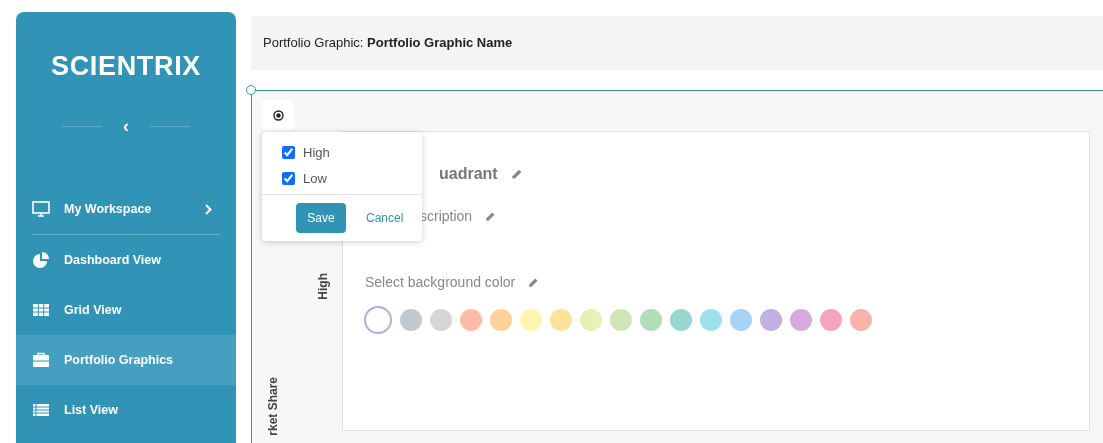 This screenshot has height=443, width=1103. What do you see at coordinates (113, 260) in the screenshot?
I see `nav-label: Dashboard View` at bounding box center [113, 260].